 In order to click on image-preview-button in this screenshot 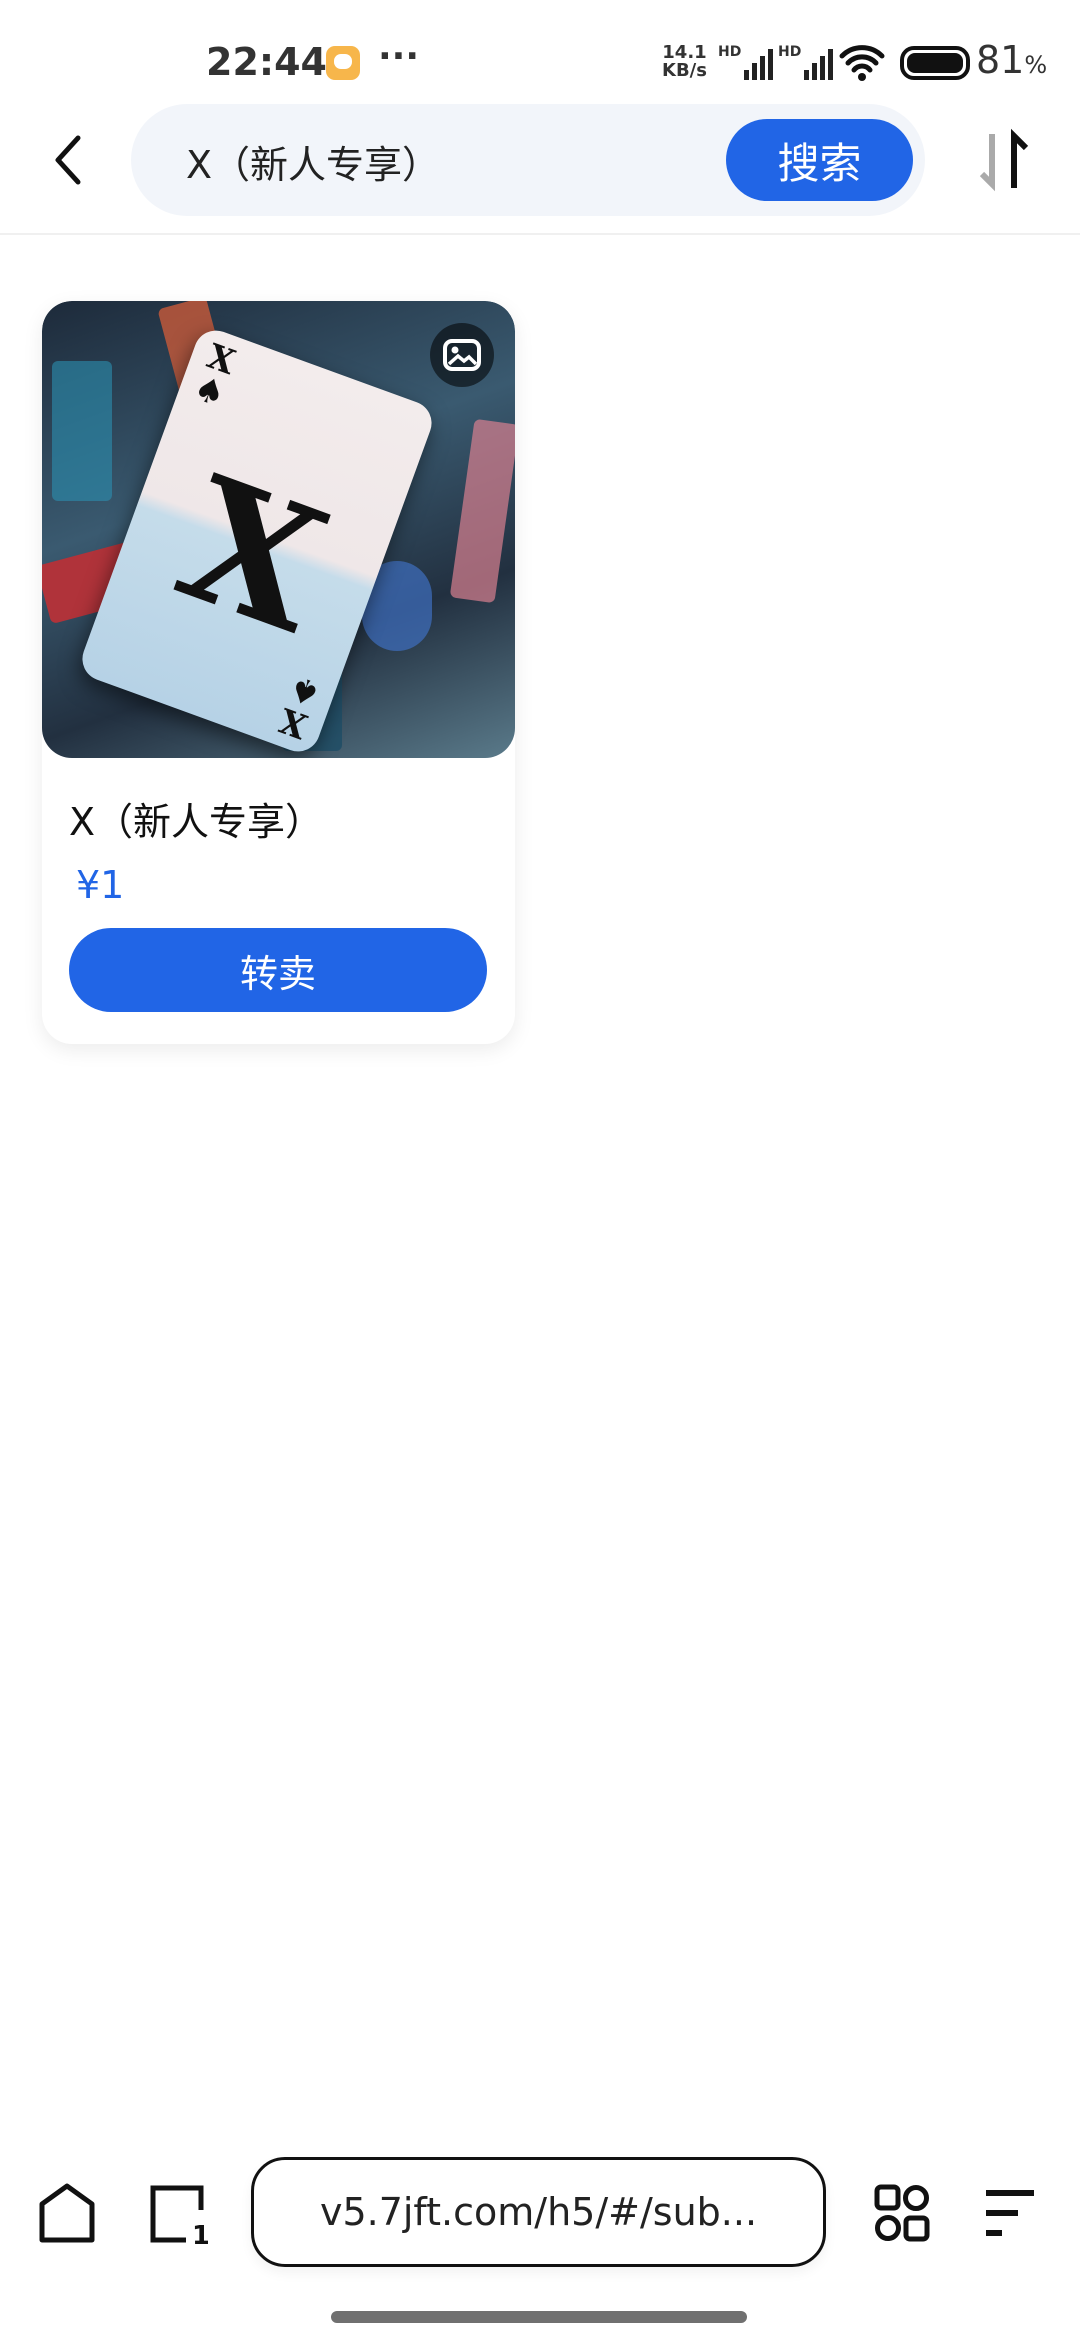, I will do `click(462, 355)`.